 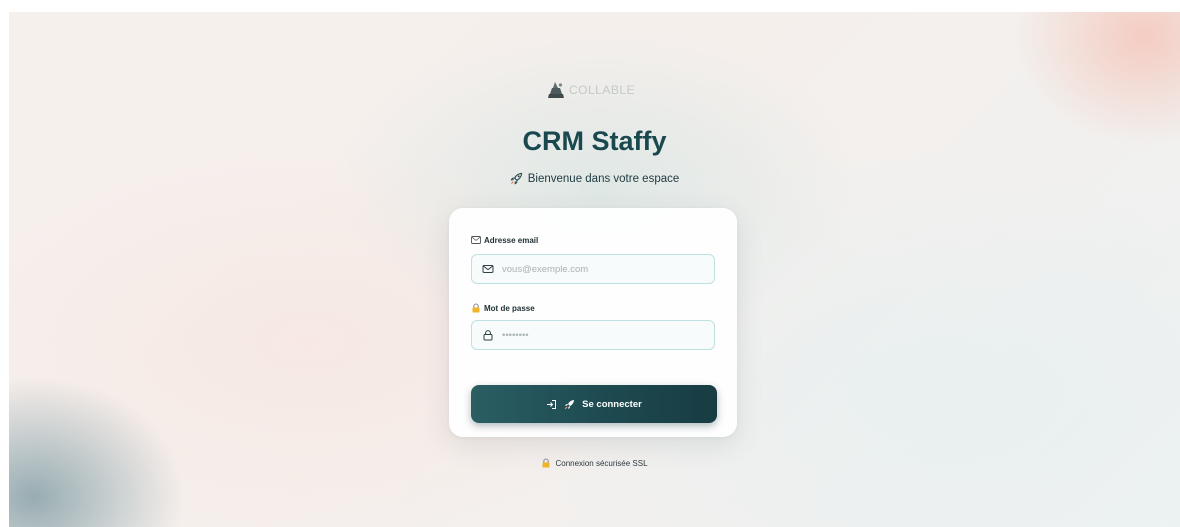 I want to click on login-button-label: Se connecter, so click(x=612, y=404).